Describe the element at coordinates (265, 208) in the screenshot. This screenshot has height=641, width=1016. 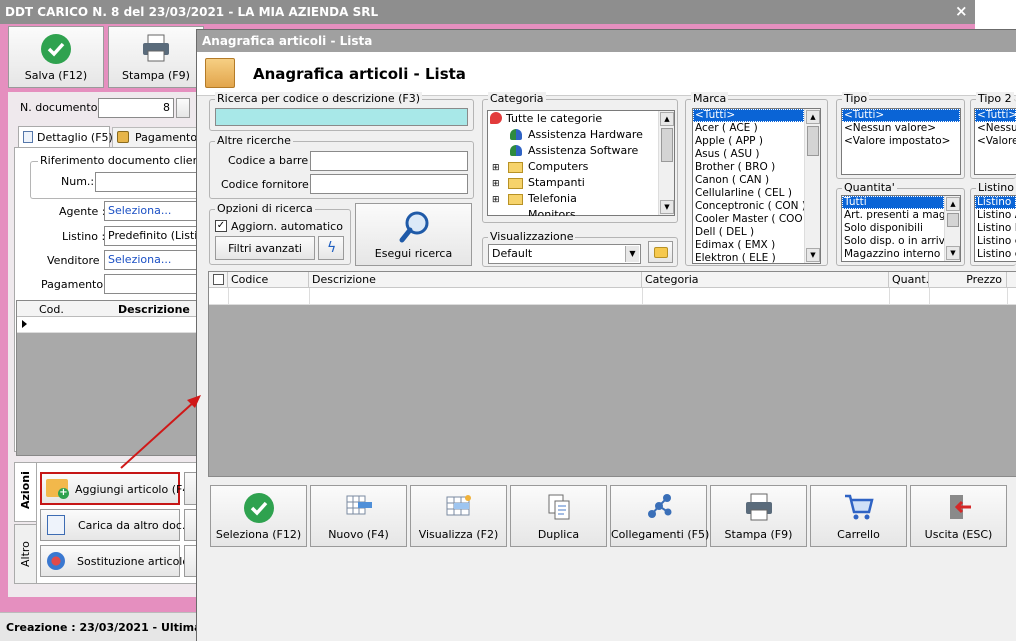
I see `options-title: Opzioni di ricerca` at that location.